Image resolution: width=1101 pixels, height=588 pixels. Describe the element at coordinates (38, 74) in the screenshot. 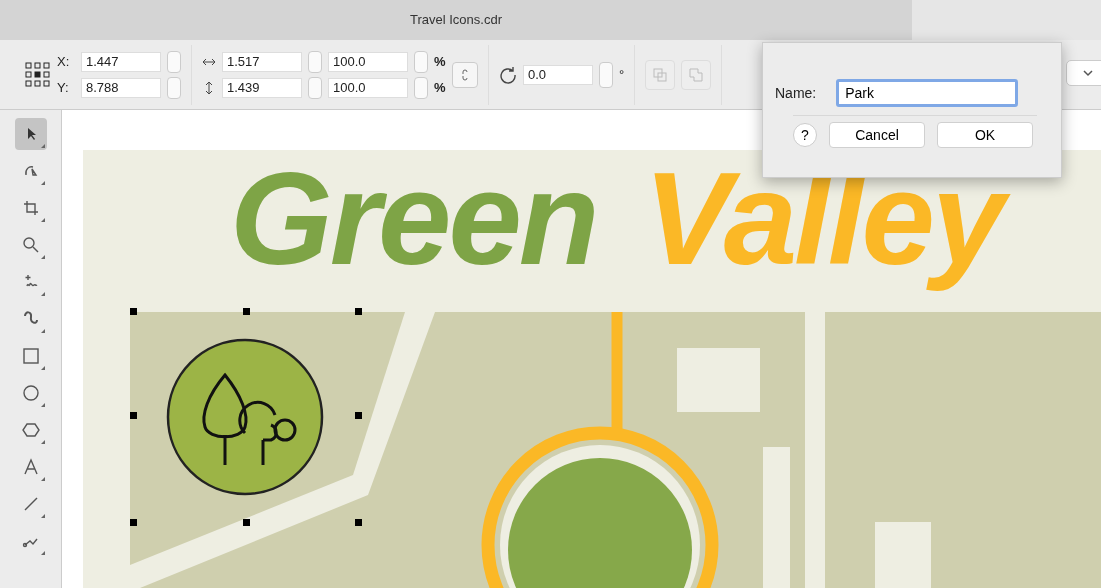

I see `anchor-grid-icon` at that location.